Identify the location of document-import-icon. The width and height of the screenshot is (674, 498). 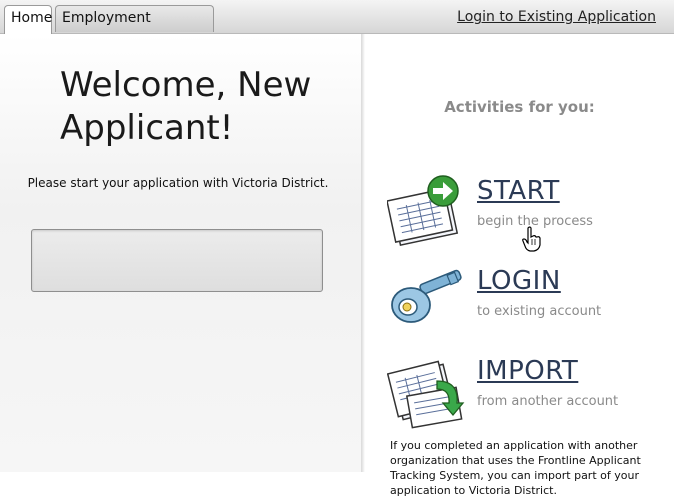
(426, 394).